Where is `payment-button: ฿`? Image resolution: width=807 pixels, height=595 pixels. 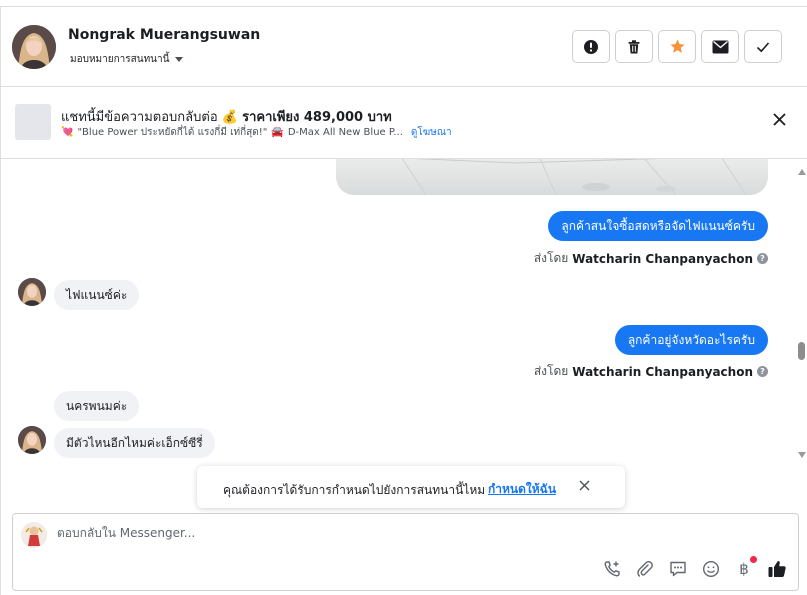
payment-button: ฿ is located at coordinates (745, 568).